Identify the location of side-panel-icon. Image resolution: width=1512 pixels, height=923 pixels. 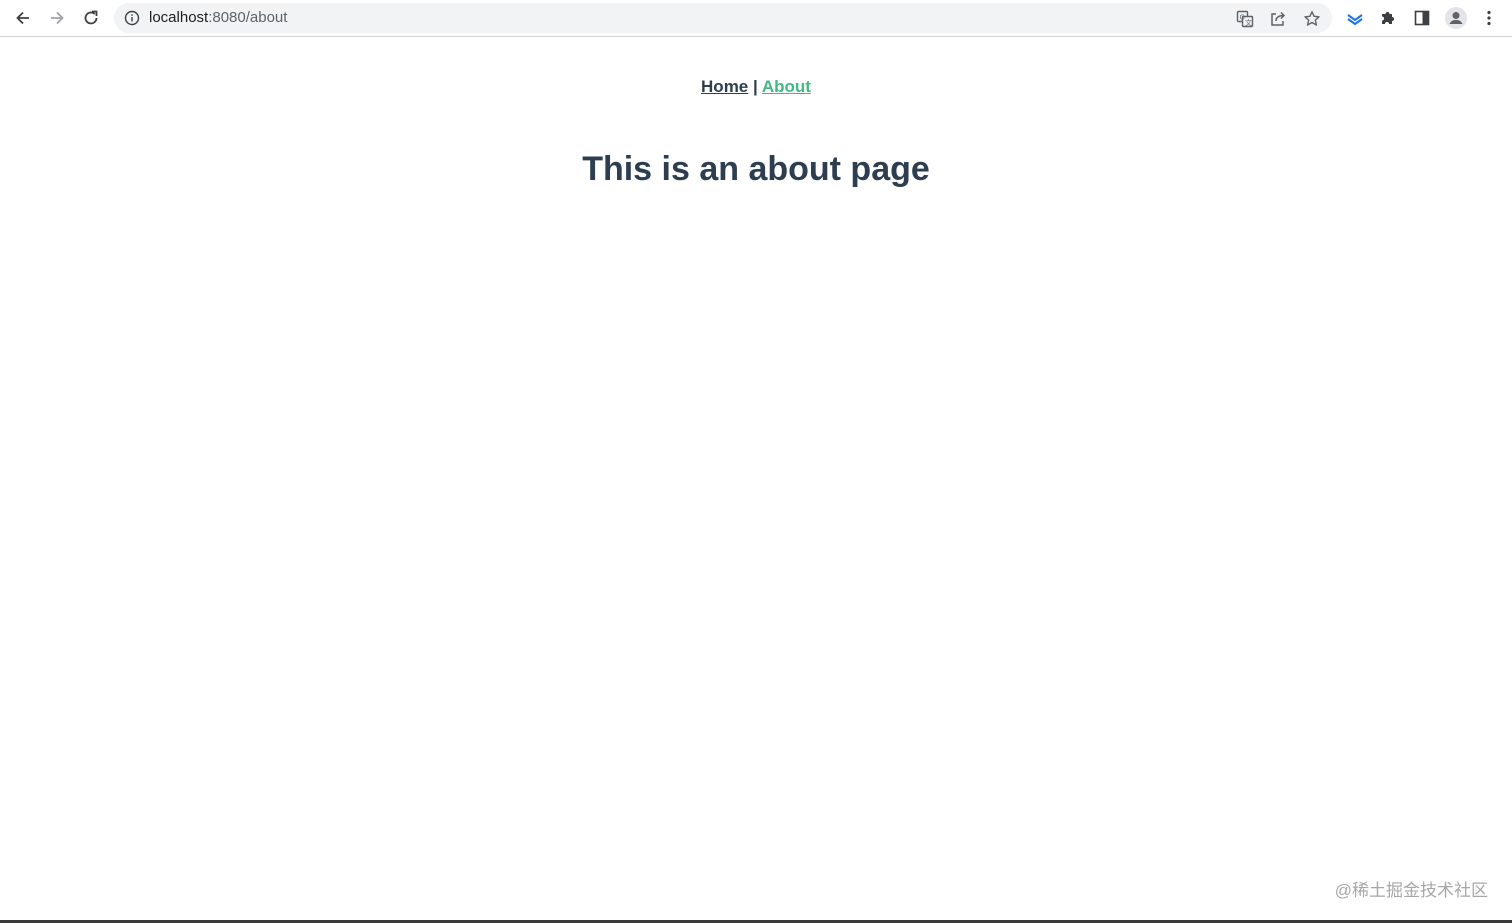
(1422, 18).